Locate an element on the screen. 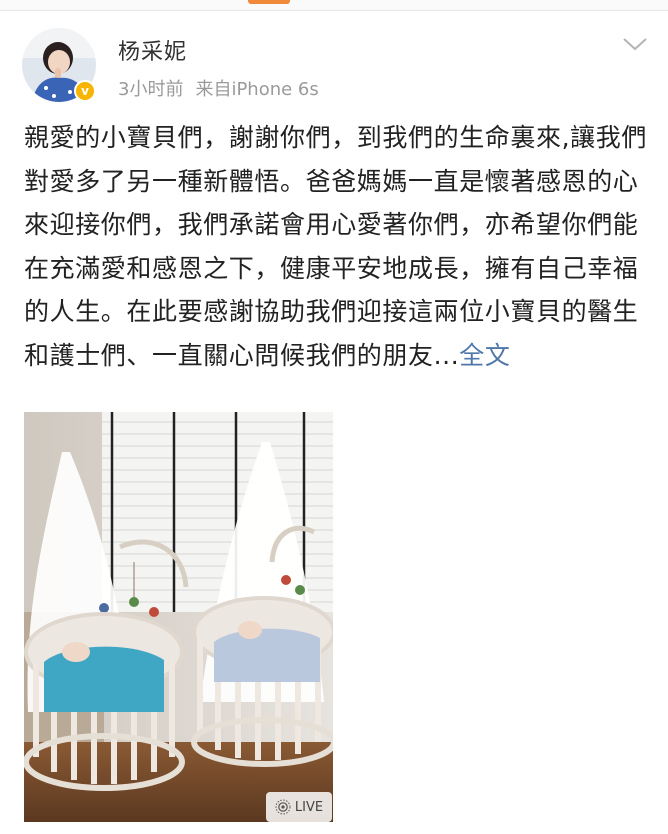  author-name: 杨采妮 is located at coordinates (152, 50).